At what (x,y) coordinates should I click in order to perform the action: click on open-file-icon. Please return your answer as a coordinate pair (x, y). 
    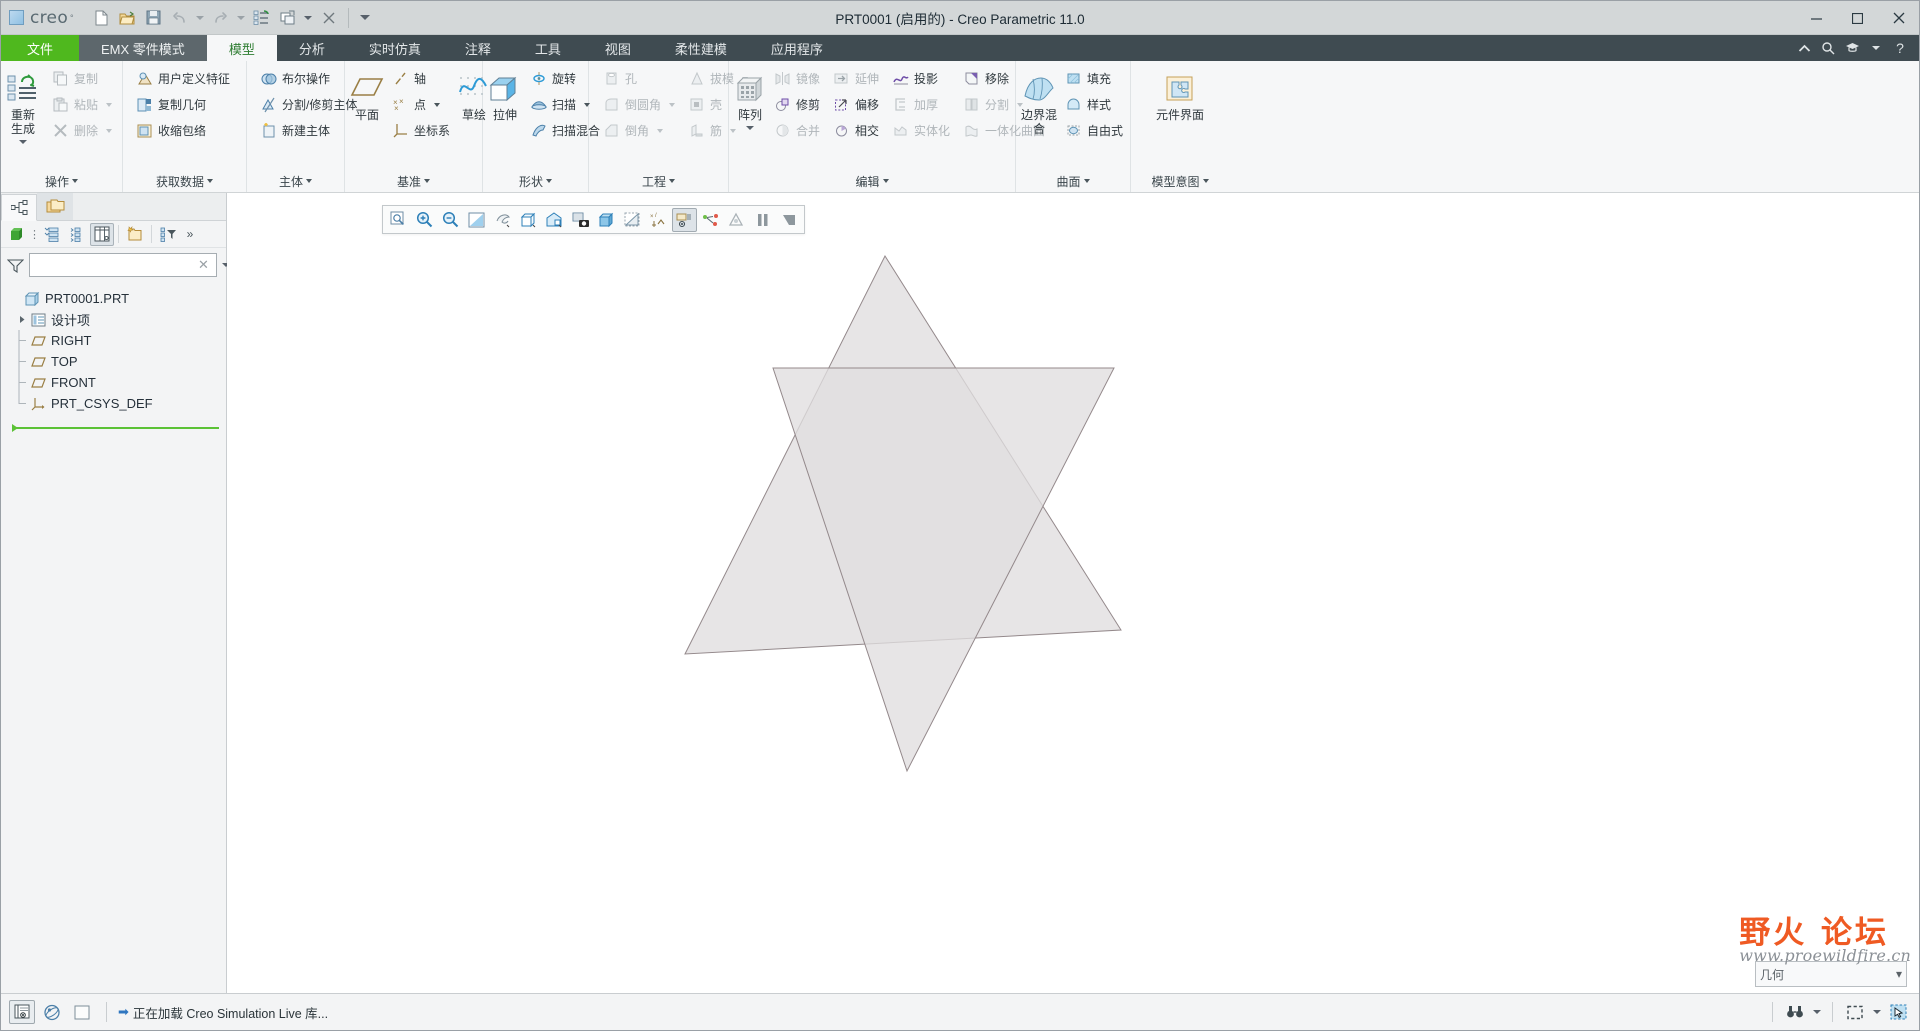
    Looking at the image, I should click on (128, 18).